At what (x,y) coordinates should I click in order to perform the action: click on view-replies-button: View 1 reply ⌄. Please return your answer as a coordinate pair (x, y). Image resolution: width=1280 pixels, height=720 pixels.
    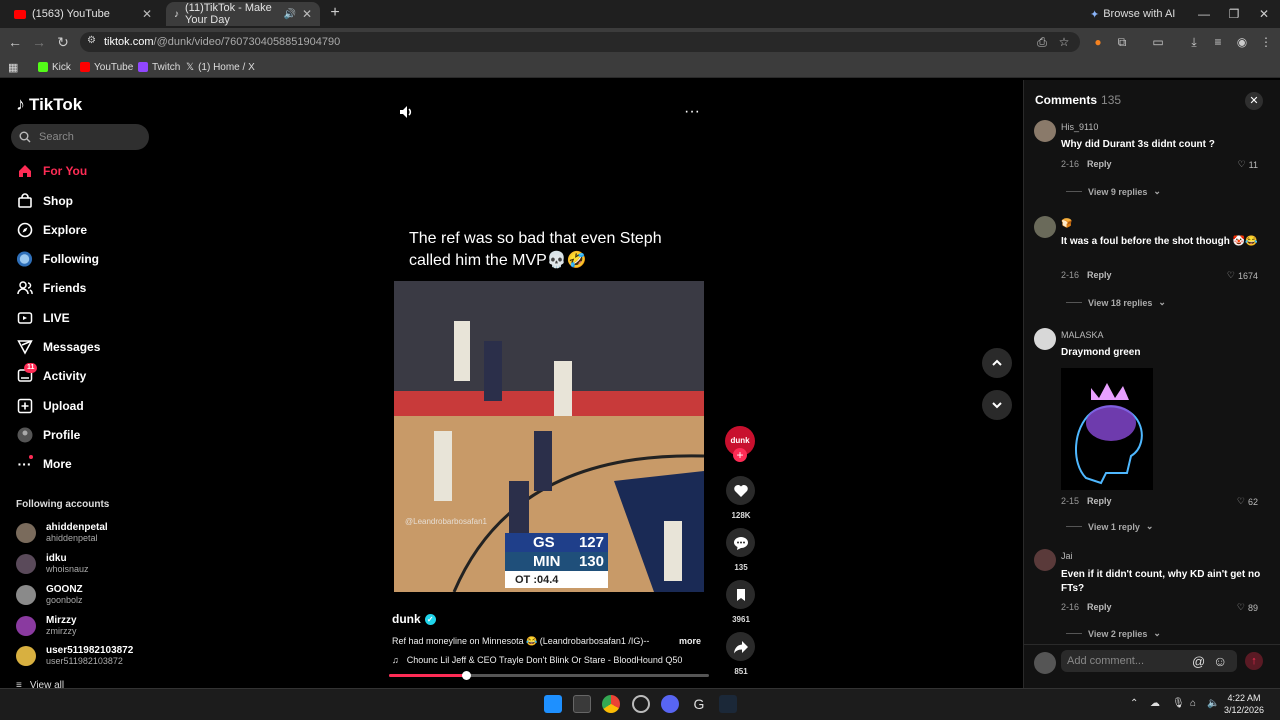
    Looking at the image, I should click on (1109, 526).